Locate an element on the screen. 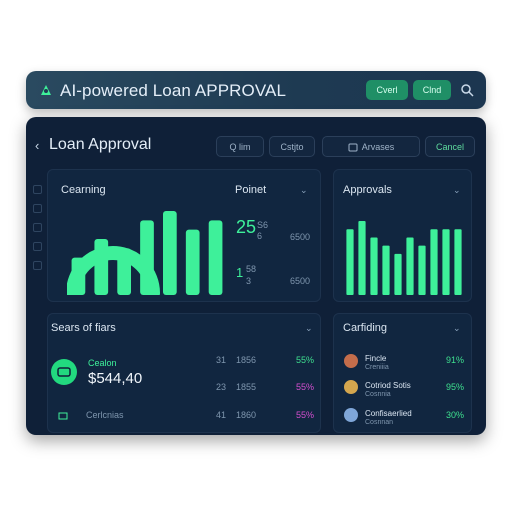  tab-cancel-label: Cancel is located at coordinates (449, 146).